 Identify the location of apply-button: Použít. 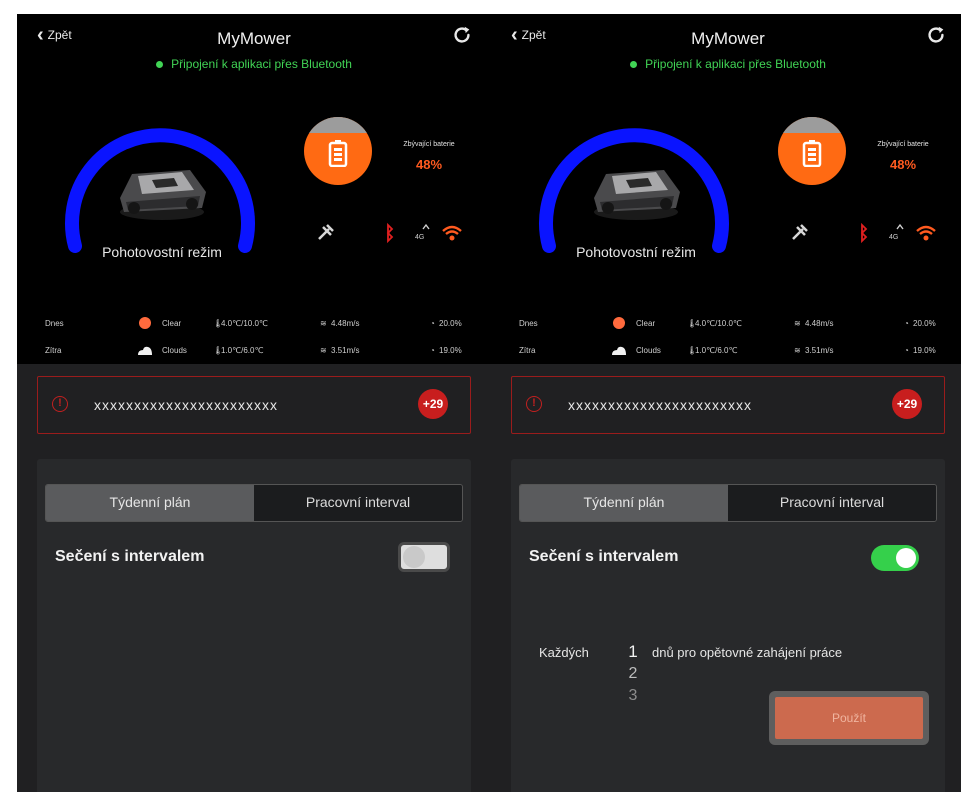
(849, 718).